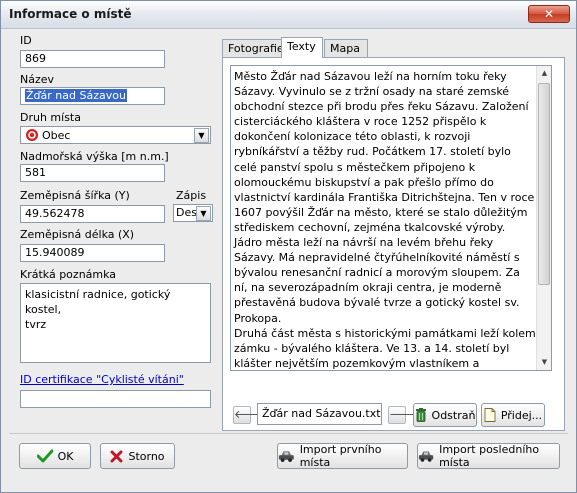 The image size is (577, 493). Describe the element at coordinates (102, 379) in the screenshot. I see `certificate-link: ID certifikace "Cyklisté vítáni"` at that location.